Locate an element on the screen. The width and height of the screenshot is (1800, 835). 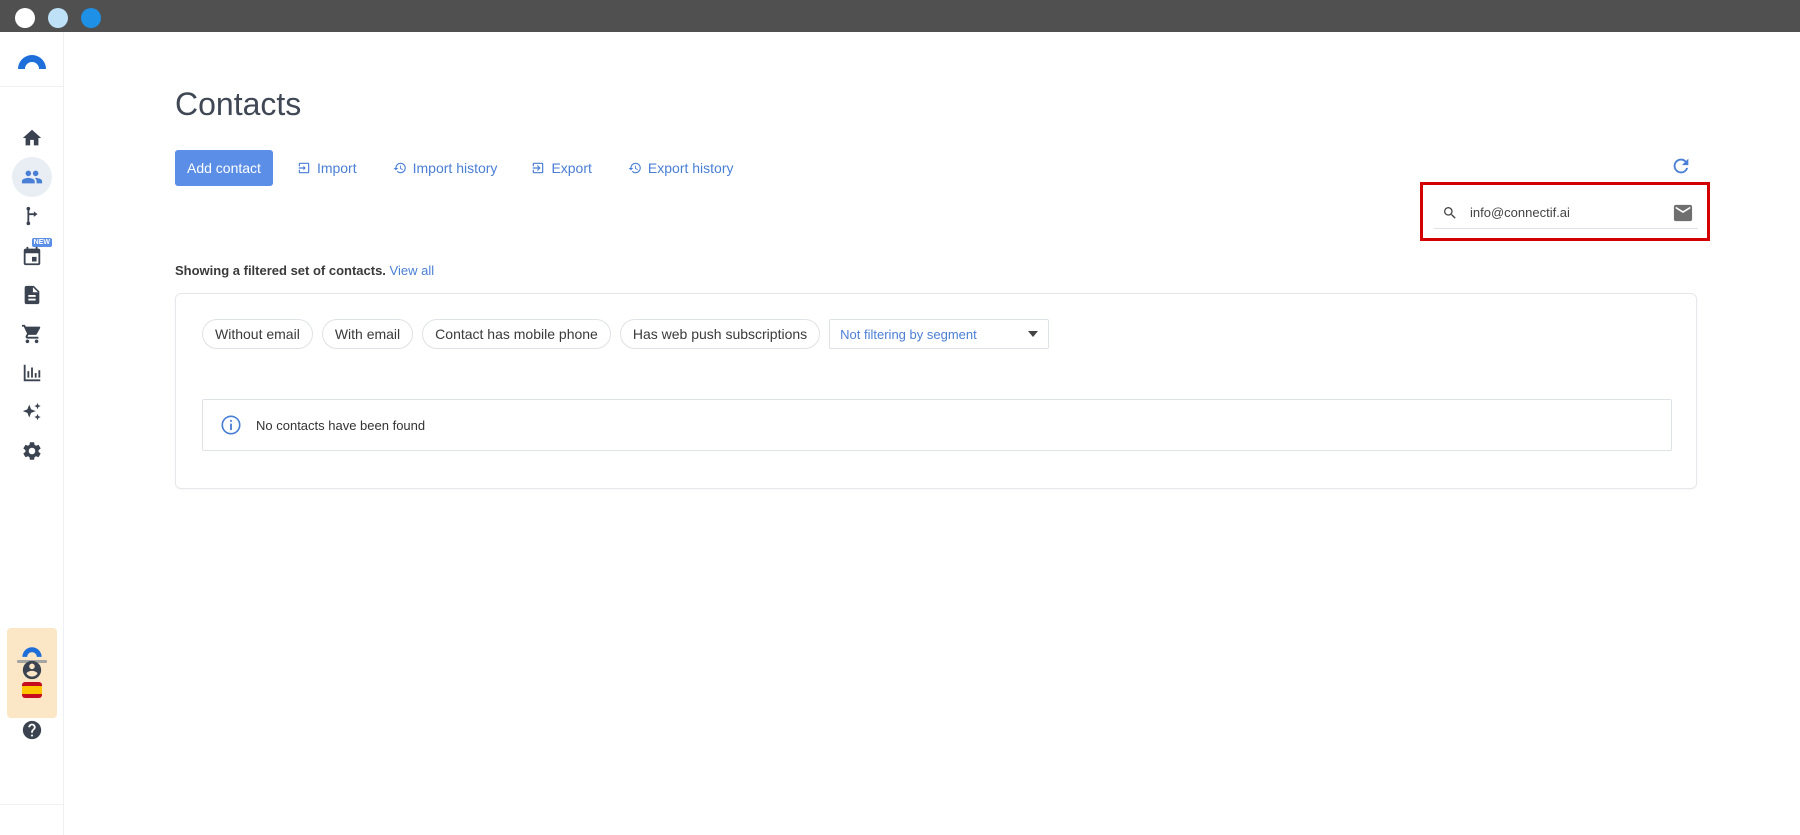
export-history-link: Export history is located at coordinates (681, 168).